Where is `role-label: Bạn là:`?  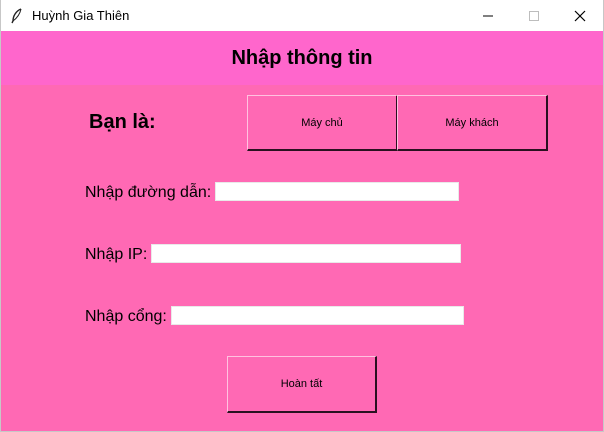
role-label: Bạn là: is located at coordinates (122, 122).